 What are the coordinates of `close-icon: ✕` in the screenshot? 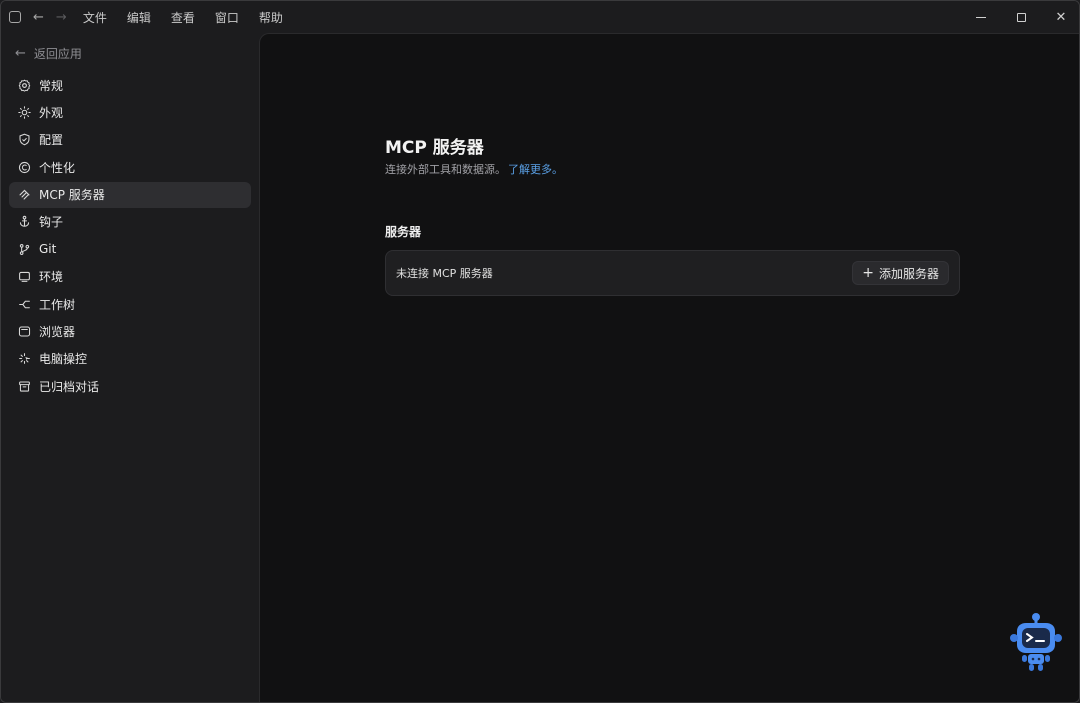 It's located at (1061, 17).